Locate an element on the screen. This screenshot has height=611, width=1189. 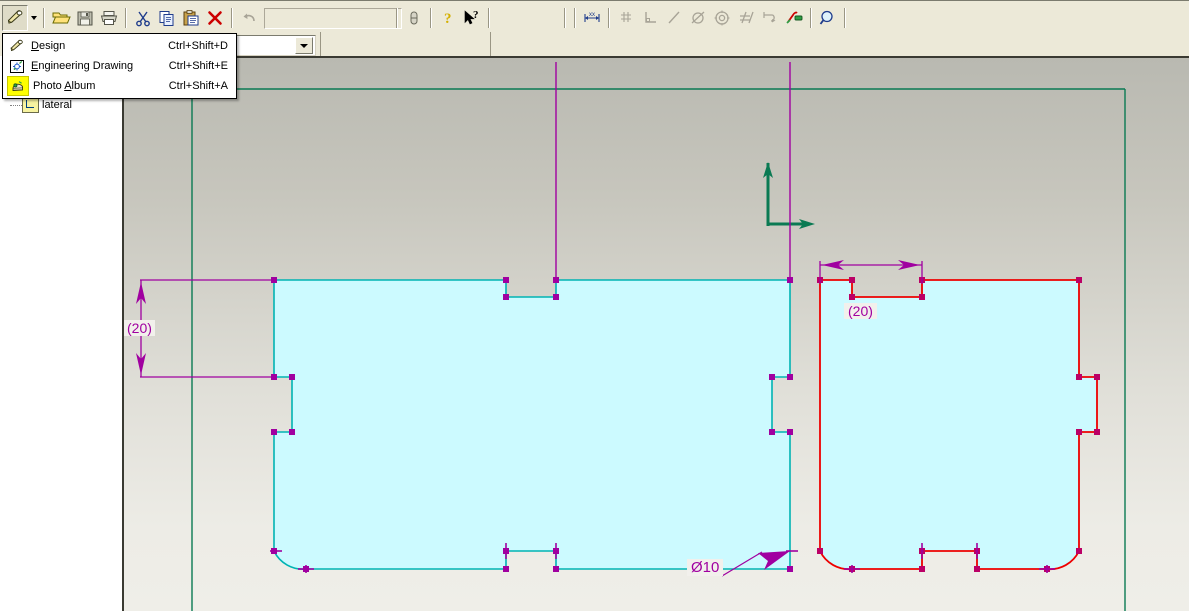
symmetric-button is located at coordinates (770, 18).